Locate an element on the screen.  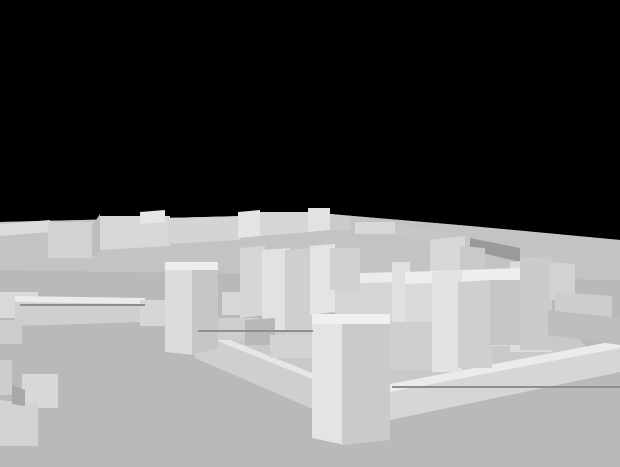
front-gate-tower is located at coordinates (351, 379).